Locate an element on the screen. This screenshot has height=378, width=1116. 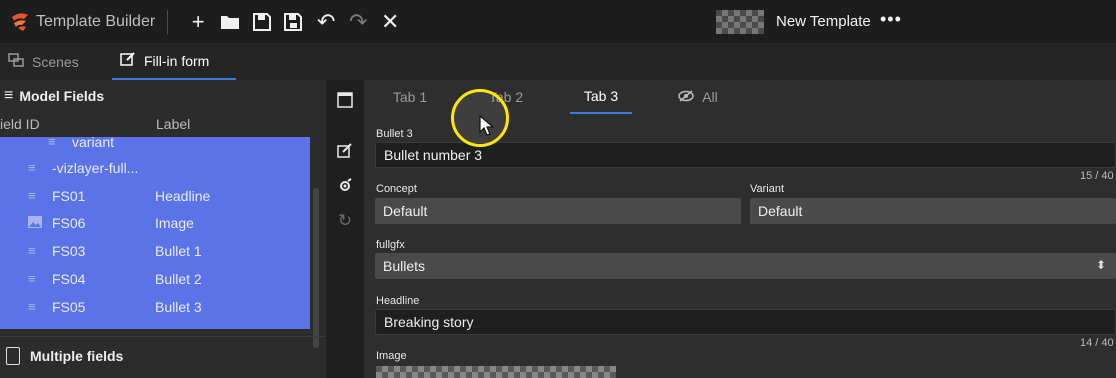
headline-char-counter: 14 / 40 is located at coordinates (1097, 343).